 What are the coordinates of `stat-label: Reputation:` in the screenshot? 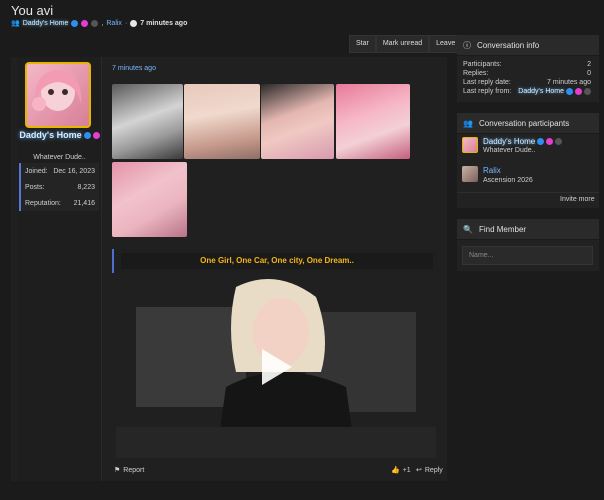 It's located at (43, 203).